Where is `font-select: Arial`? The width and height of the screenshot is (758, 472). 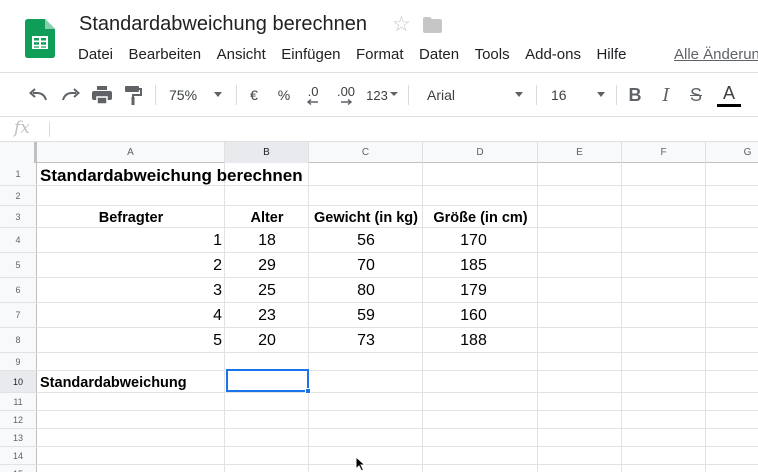 font-select: Arial is located at coordinates (475, 95).